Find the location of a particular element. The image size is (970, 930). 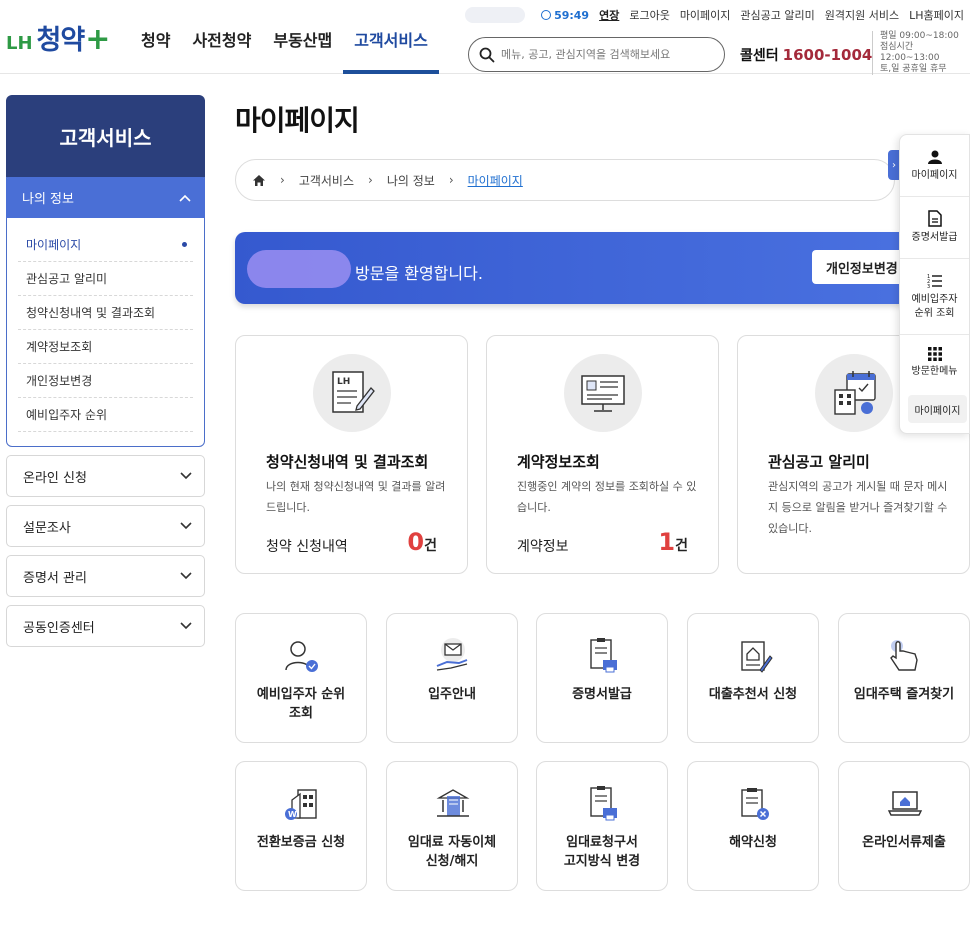

tile-deposit-conversion: W 전환보증금 신청 is located at coordinates (301, 826).